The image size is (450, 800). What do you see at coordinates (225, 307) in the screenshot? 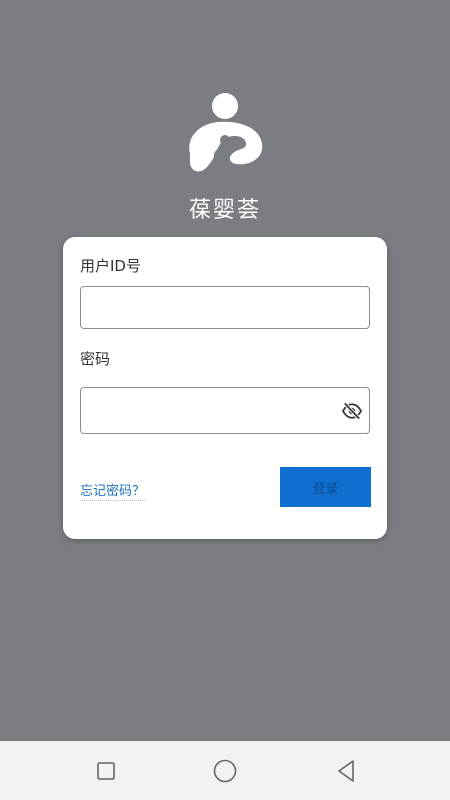
I see `user-id-input` at bounding box center [225, 307].